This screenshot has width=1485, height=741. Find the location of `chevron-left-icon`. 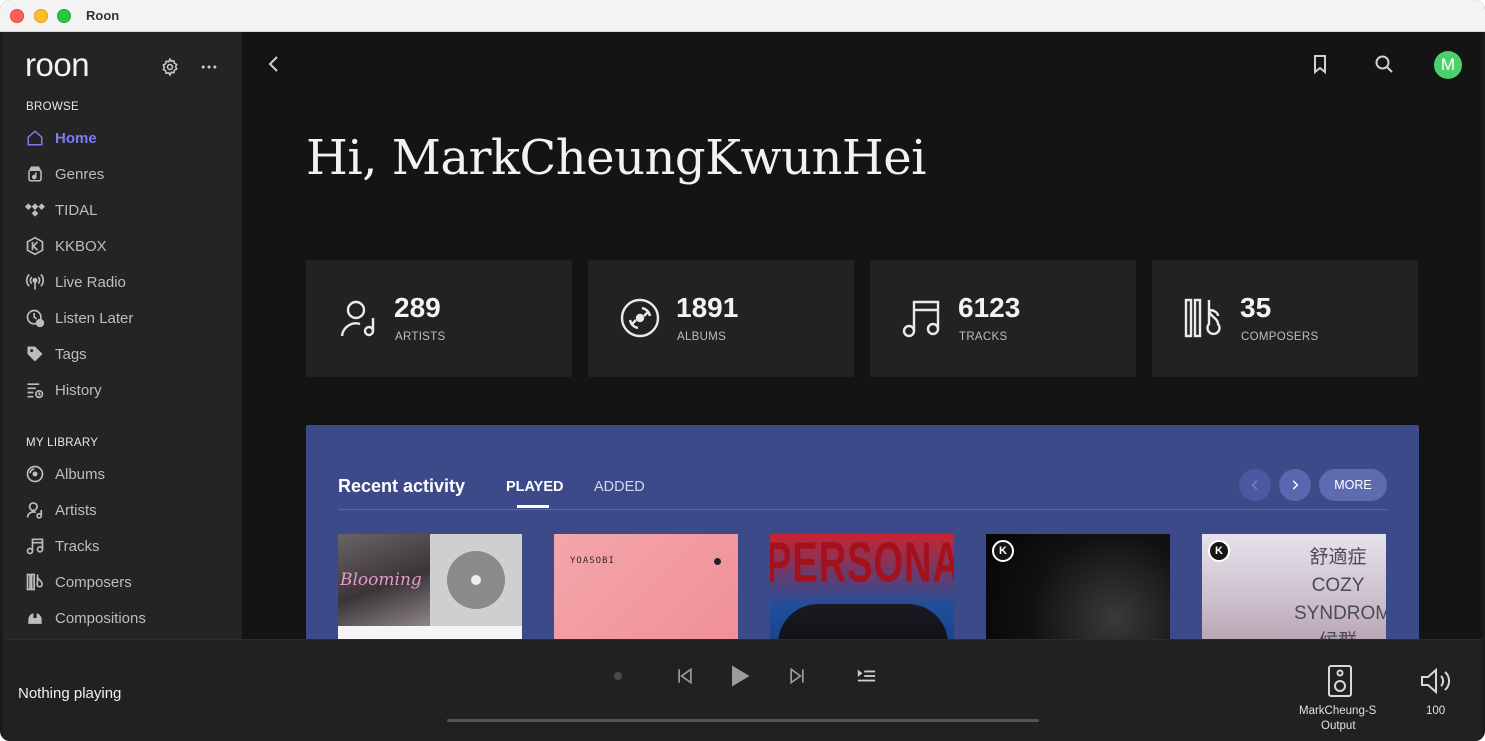

chevron-left-icon is located at coordinates (1254, 485).